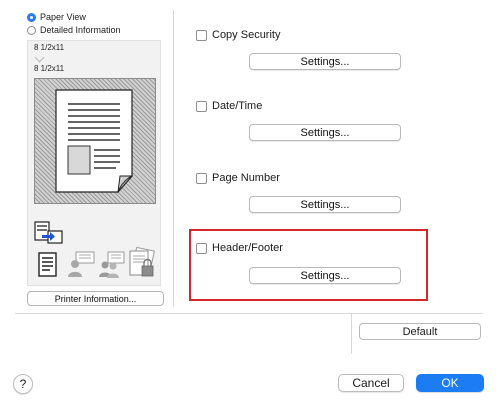 This screenshot has height=409, width=500. I want to click on default-button: Default, so click(420, 331).